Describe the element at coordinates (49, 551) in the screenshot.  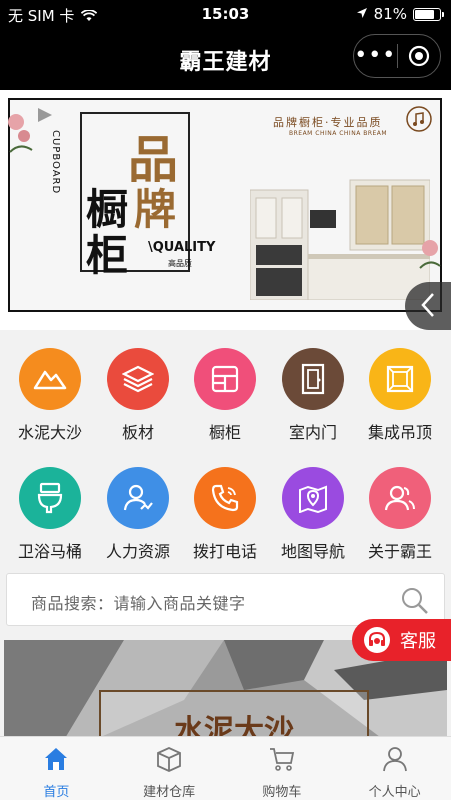
I see `menu-item-label: 卫浴马桶` at that location.